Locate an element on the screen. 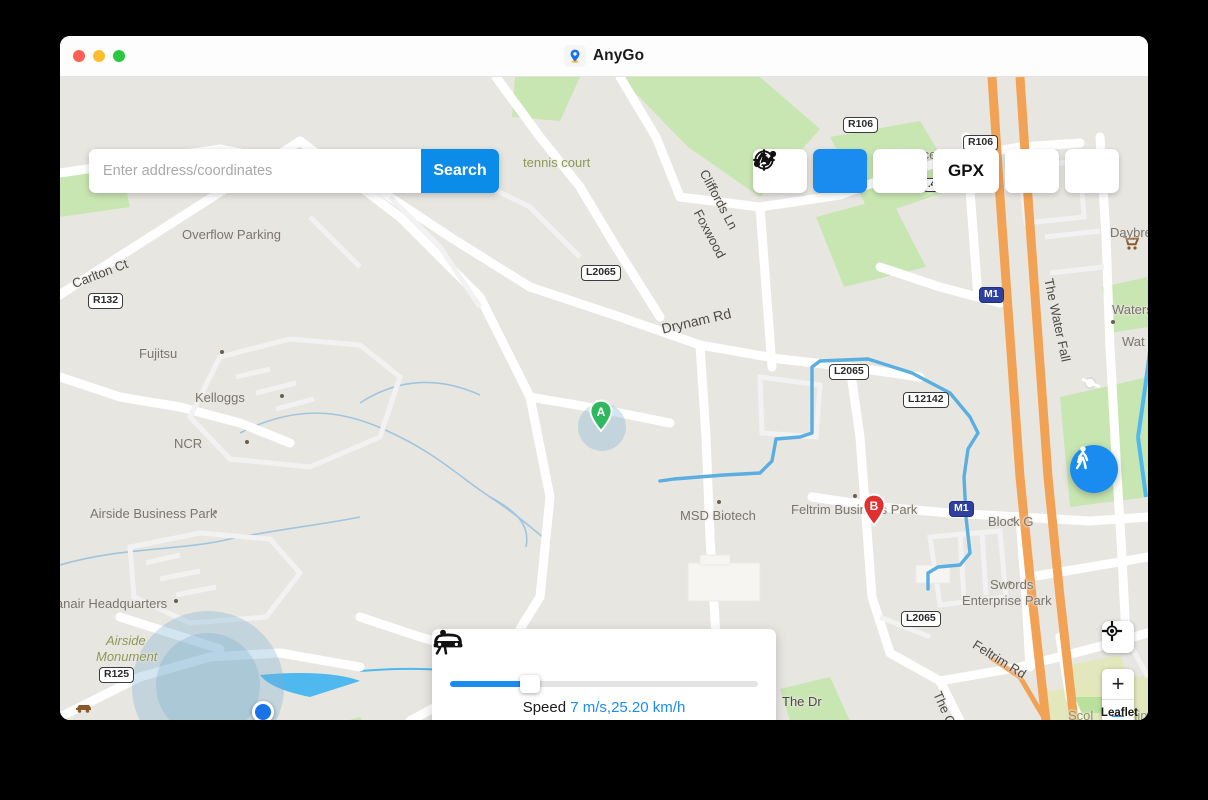  speed-panel-icons is located at coordinates (595, 651).